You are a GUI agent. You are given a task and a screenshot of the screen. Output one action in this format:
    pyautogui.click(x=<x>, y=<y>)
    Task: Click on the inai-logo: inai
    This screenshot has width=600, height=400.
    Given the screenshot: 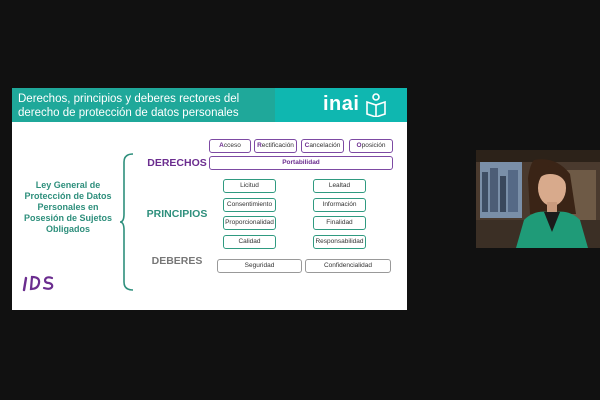 What is the action you would take?
    pyautogui.click(x=341, y=105)
    